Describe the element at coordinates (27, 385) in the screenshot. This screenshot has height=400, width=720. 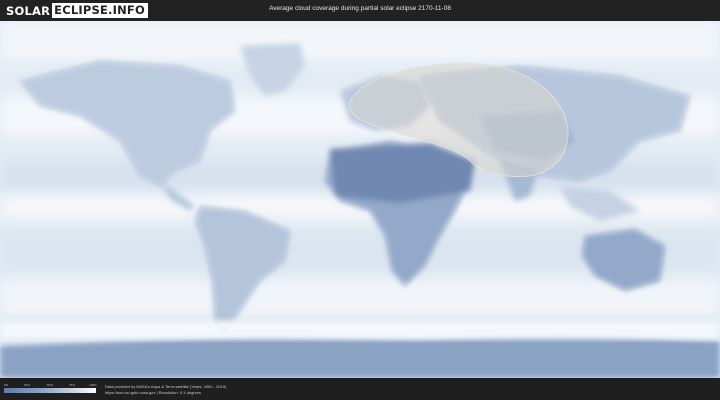
I see `scale-tick-25: 25%` at that location.